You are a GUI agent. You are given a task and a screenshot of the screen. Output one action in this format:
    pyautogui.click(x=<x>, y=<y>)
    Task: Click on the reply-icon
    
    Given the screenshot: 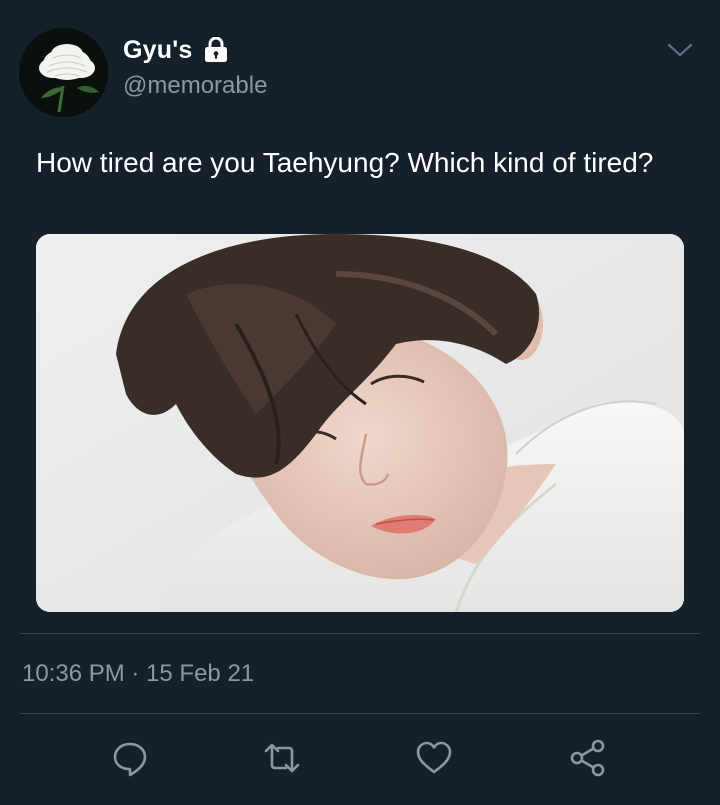 What is the action you would take?
    pyautogui.click(x=130, y=758)
    